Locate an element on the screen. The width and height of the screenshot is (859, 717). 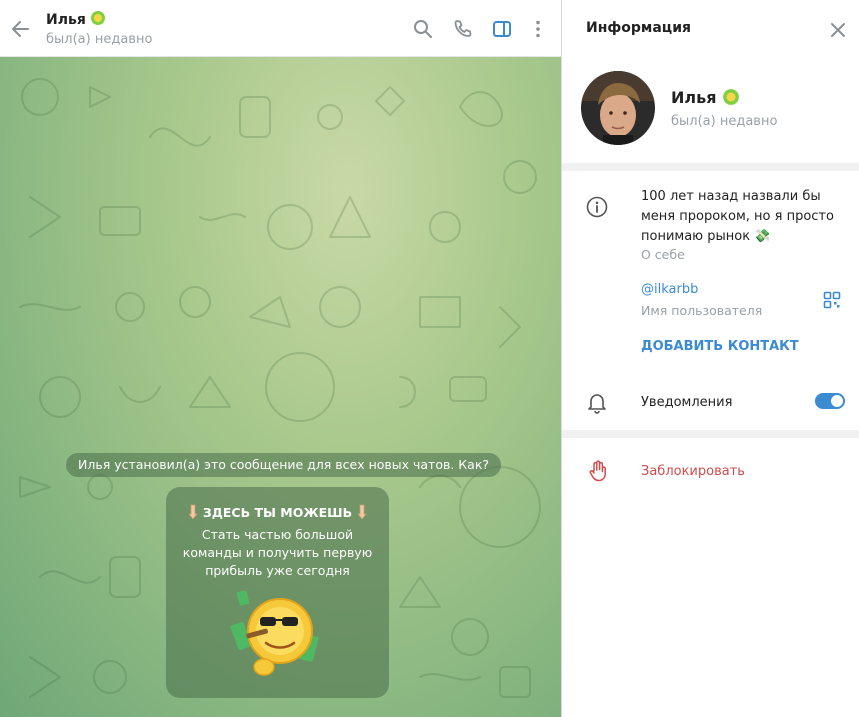
chat-title: Илья is located at coordinates (76, 19).